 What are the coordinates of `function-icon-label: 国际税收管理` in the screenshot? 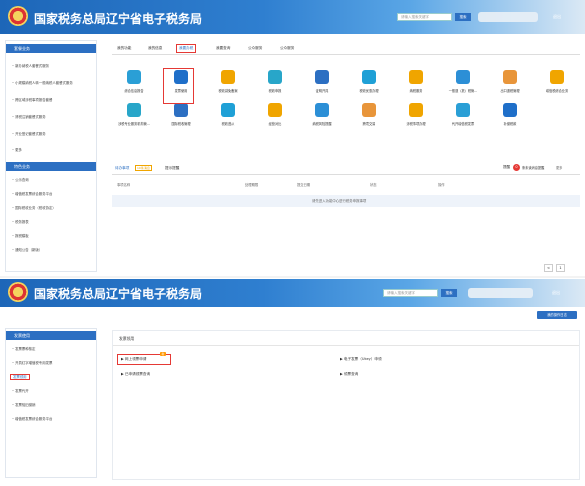 It's located at (181, 123).